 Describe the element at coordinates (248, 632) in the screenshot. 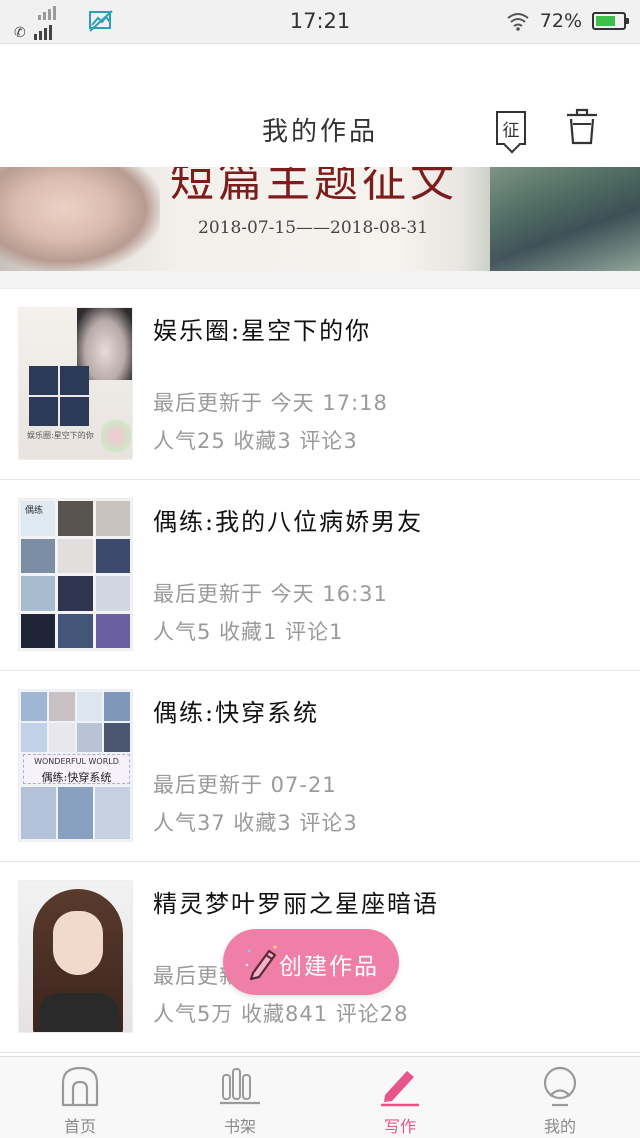

I see `work-stats: 人气5 收藏1 评论1` at that location.